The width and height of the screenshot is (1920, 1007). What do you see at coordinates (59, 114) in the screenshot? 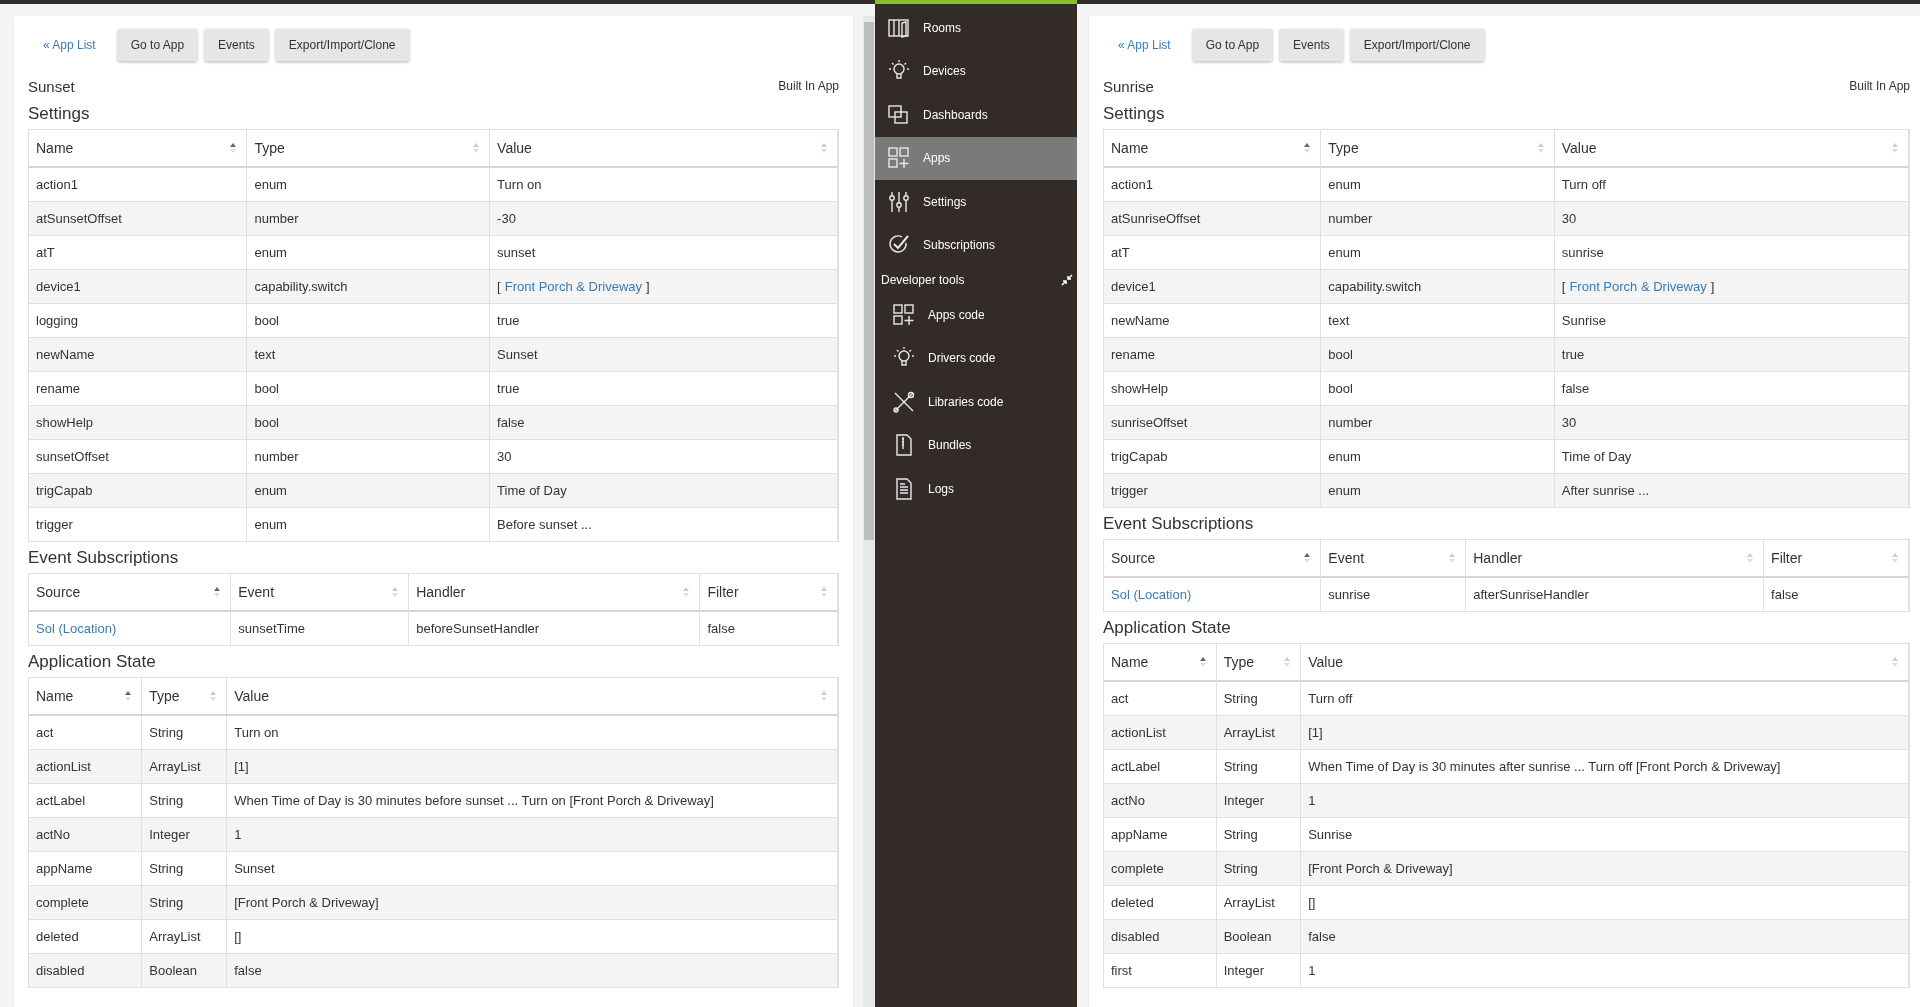
I see `section-heading: Settings` at bounding box center [59, 114].